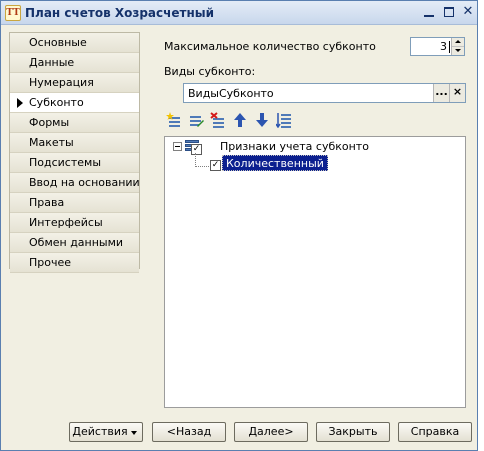 Image resolution: width=484 pixels, height=451 pixels. Describe the element at coordinates (231, 93) in the screenshot. I see `subconto-types-value: ВидыСубконто` at that location.